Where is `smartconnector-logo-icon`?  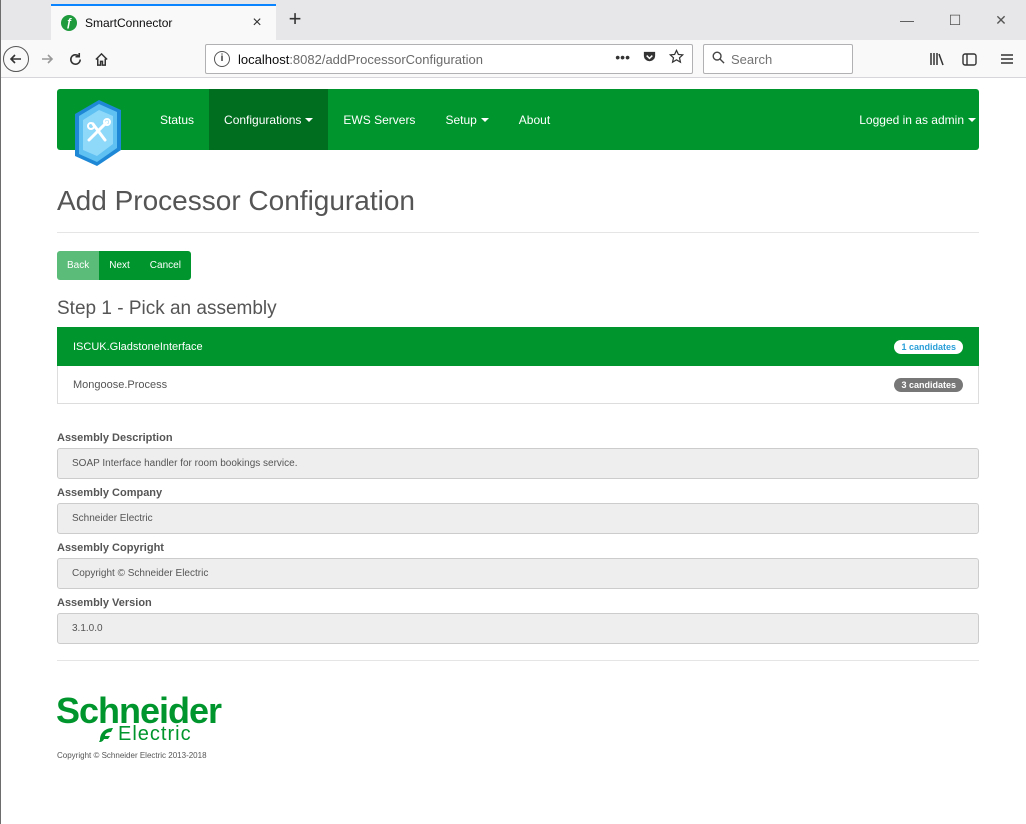
smartconnector-logo-icon is located at coordinates (97, 133).